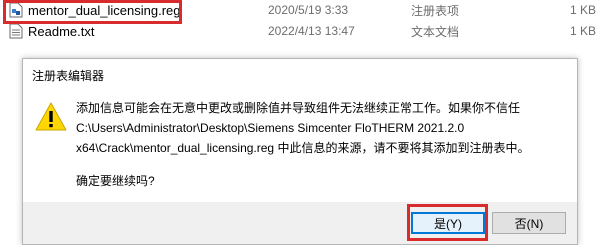  I want to click on no-button: 否(N), so click(529, 223).